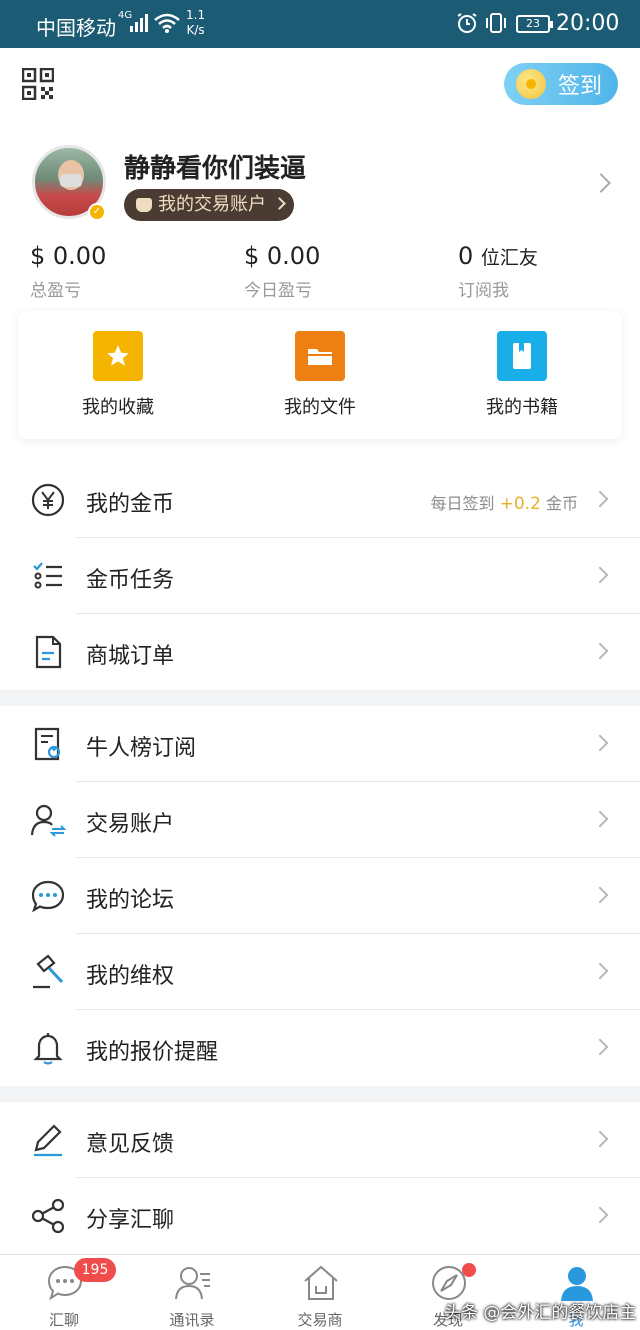 The image size is (640, 1330). Describe the element at coordinates (95, 1270) in the screenshot. I see `unread-badge: 195` at that location.